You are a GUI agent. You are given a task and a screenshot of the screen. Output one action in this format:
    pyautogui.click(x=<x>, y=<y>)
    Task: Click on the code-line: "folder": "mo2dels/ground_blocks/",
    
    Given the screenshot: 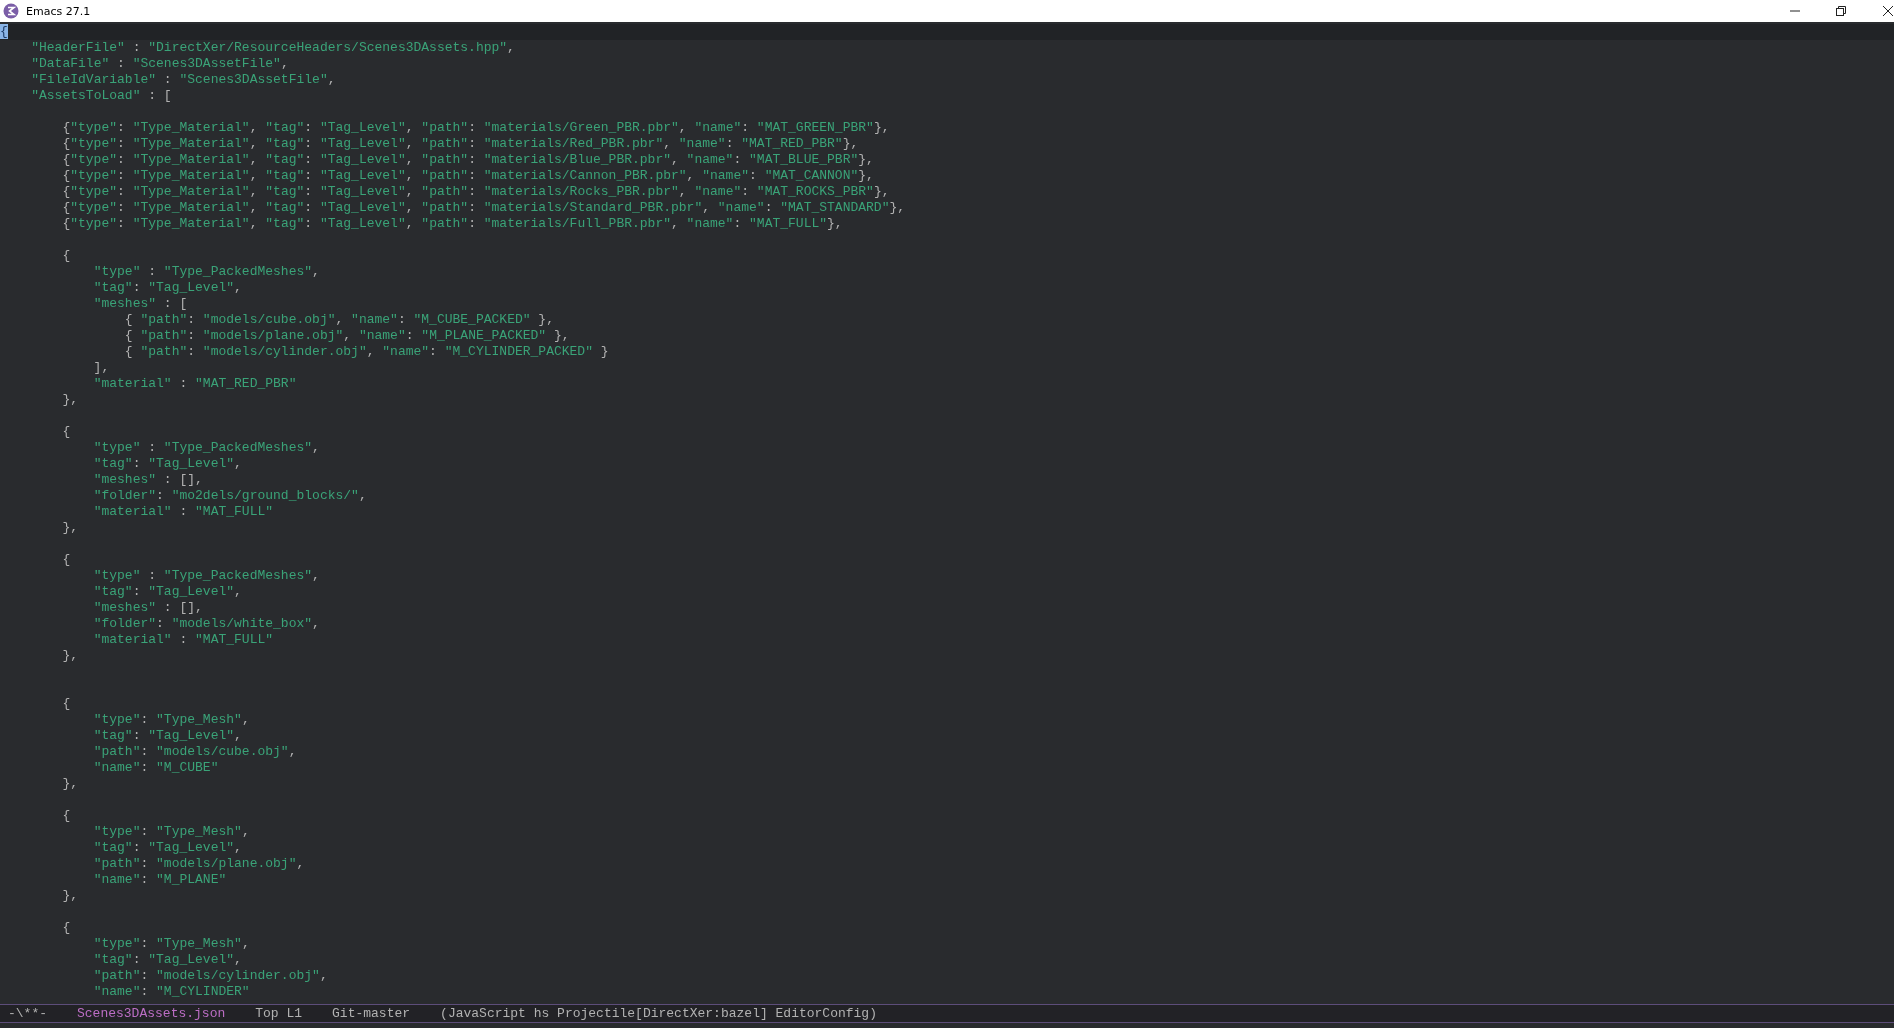 What is the action you would take?
    pyautogui.click(x=229, y=496)
    